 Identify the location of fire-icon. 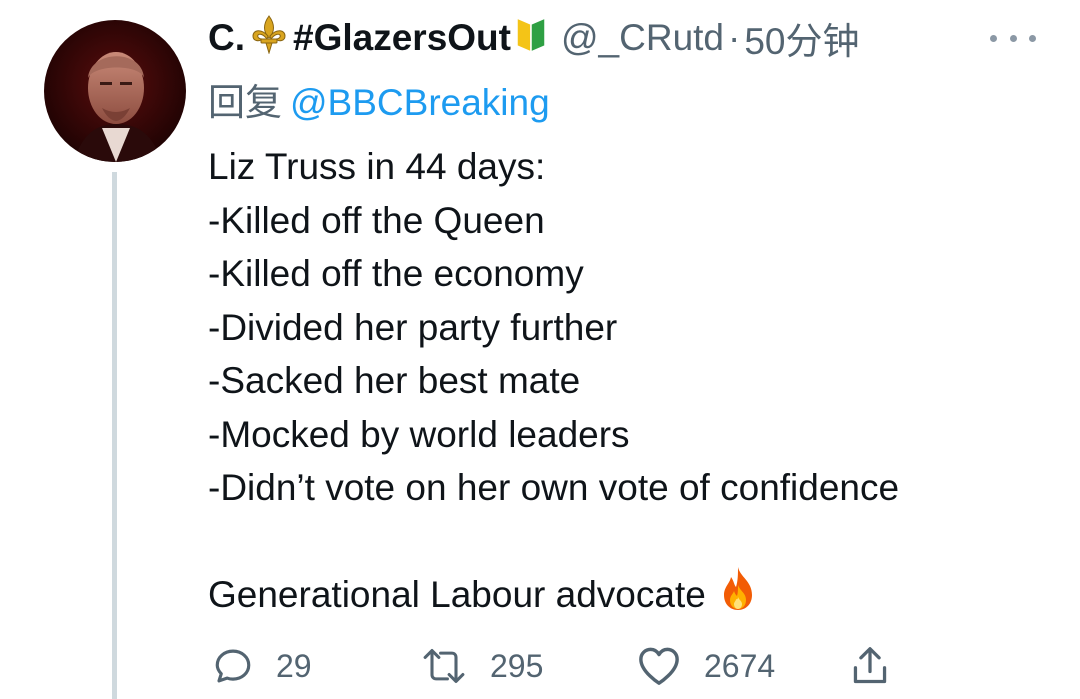
(738, 595).